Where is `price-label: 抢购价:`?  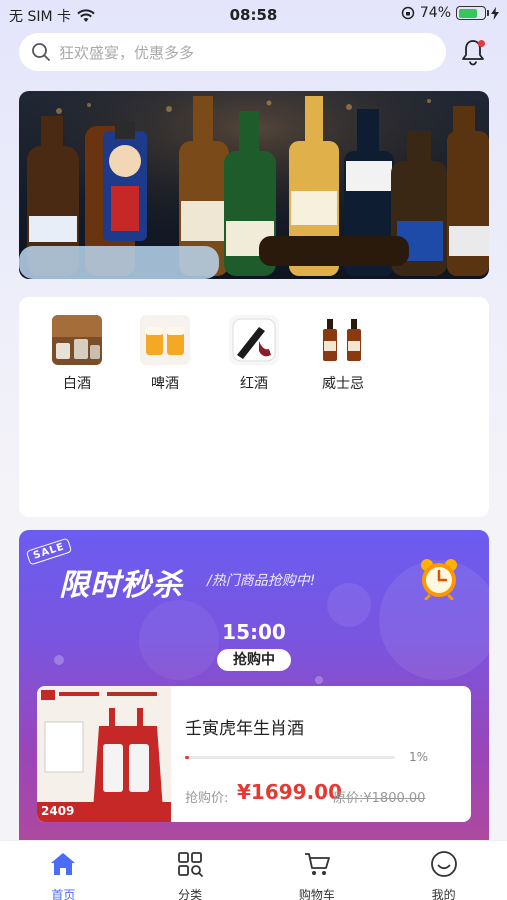 price-label: 抢购价: is located at coordinates (207, 798).